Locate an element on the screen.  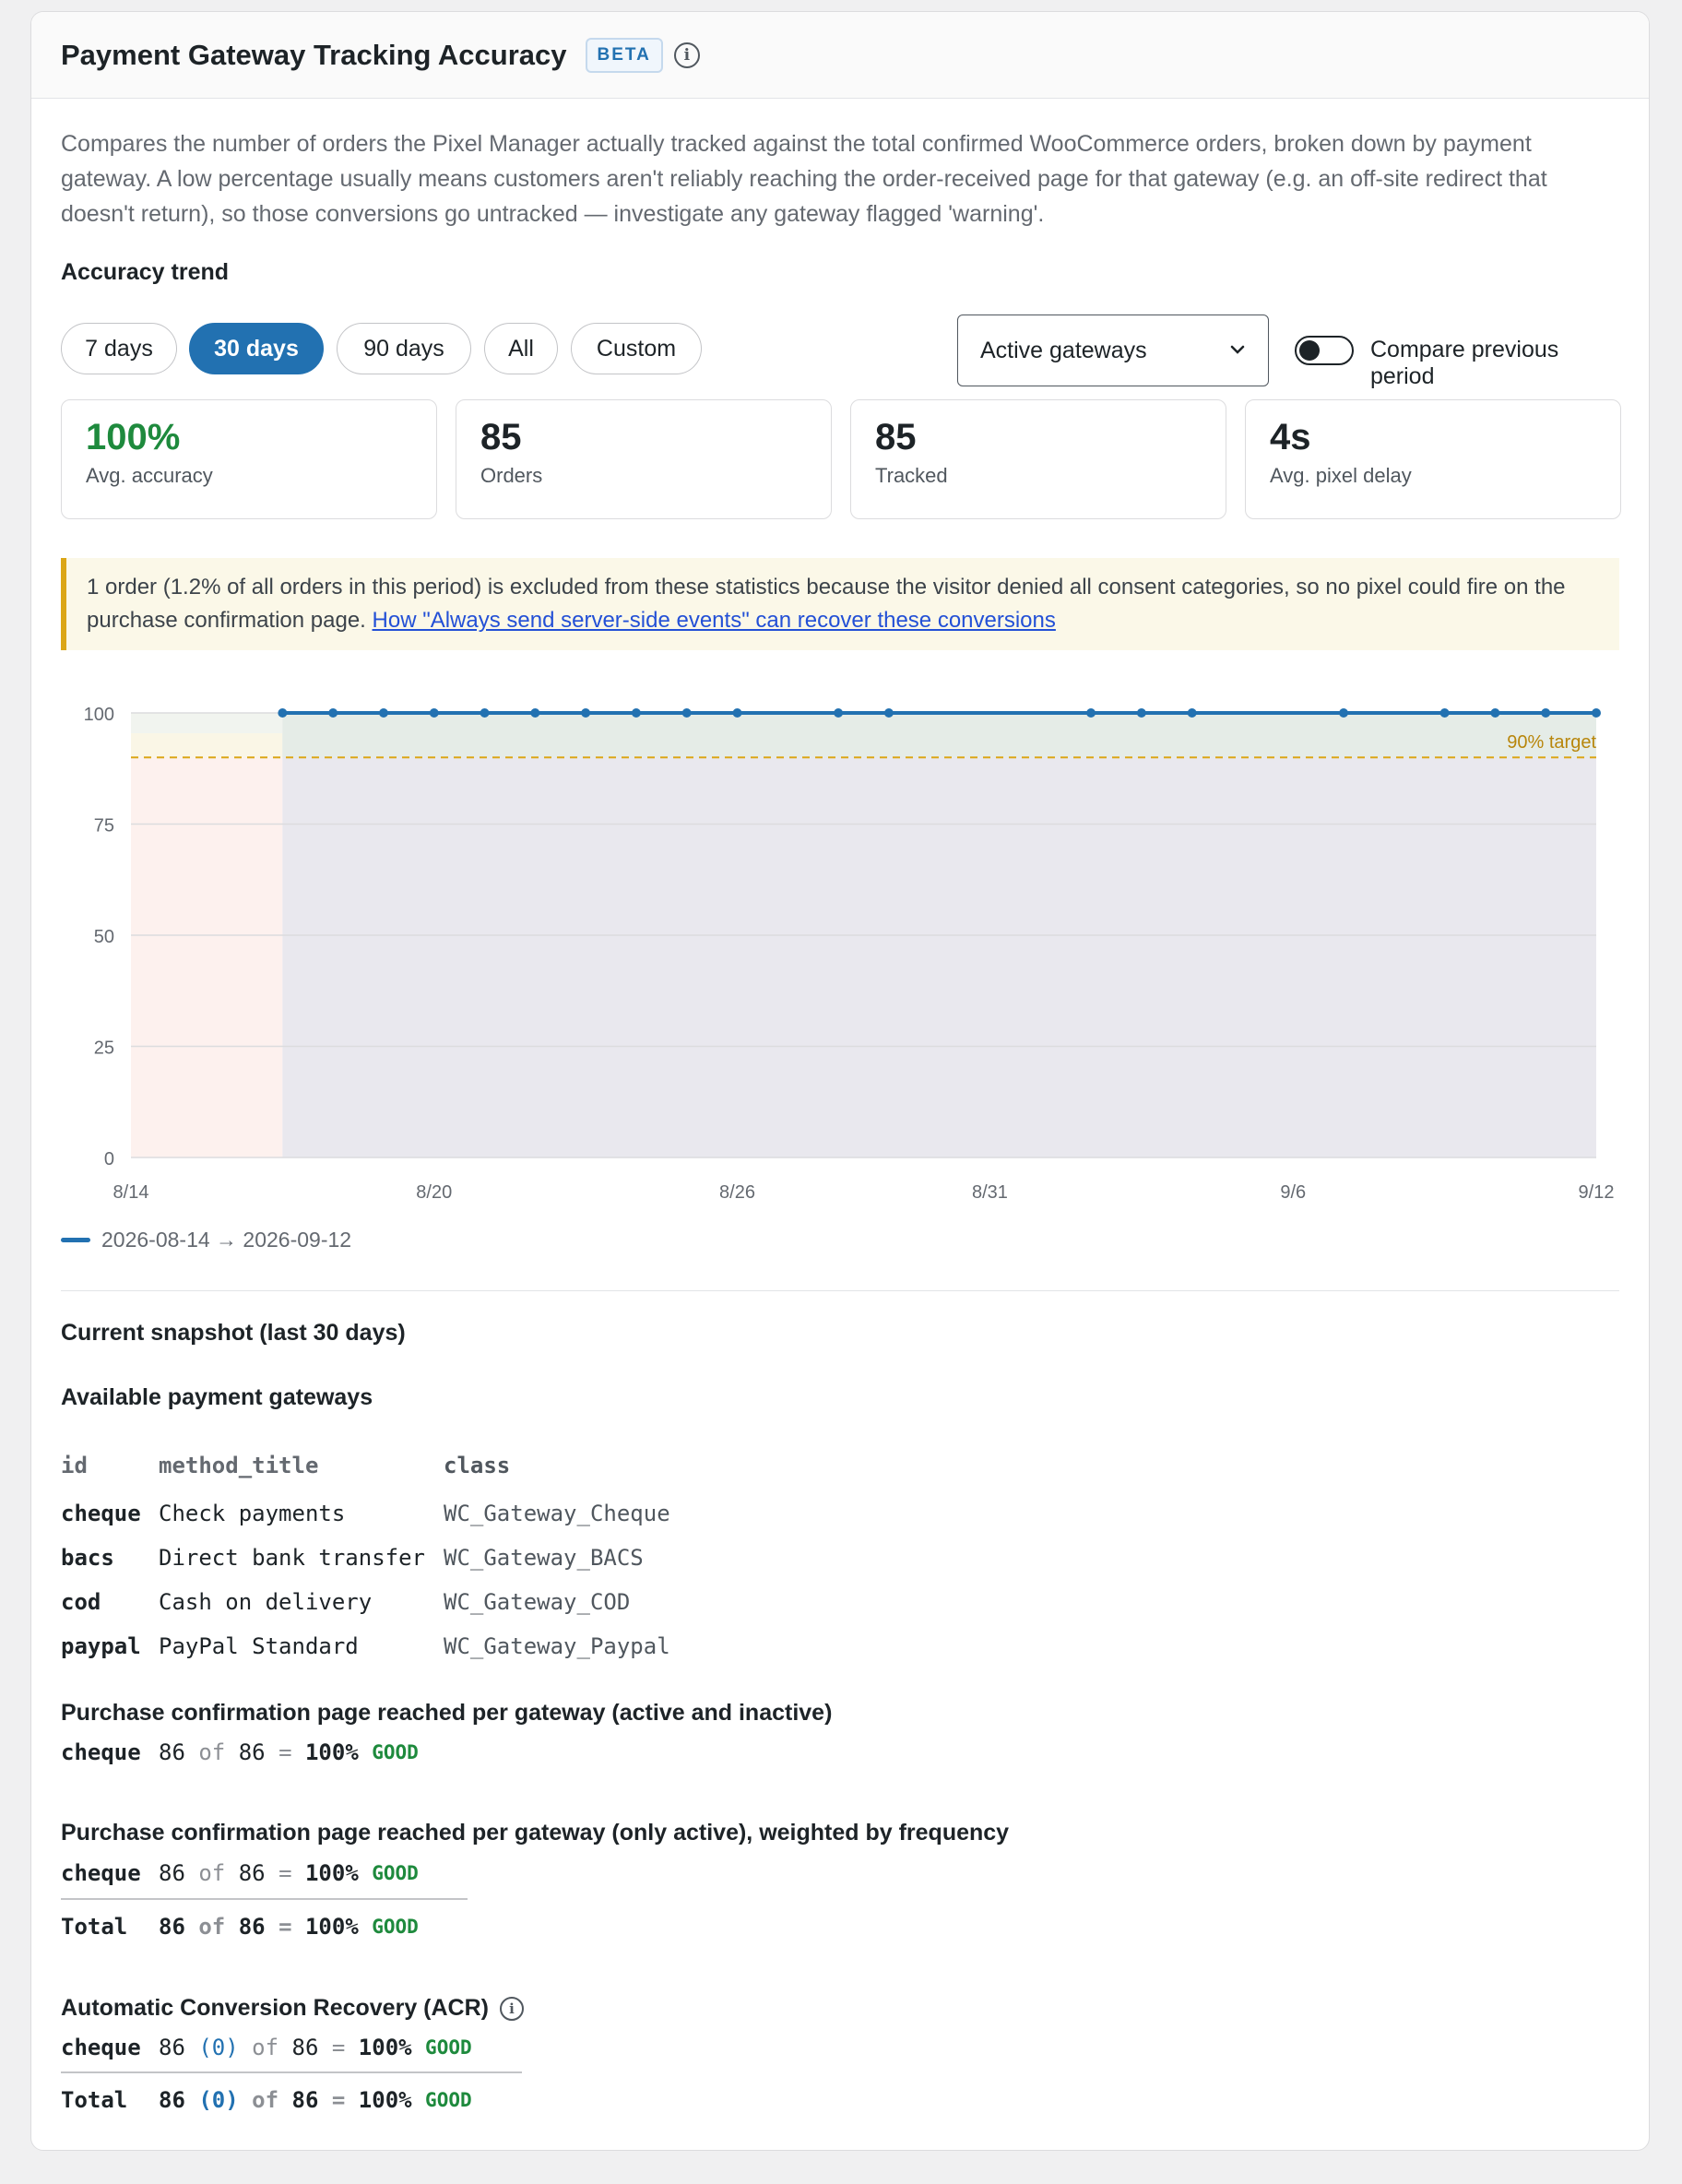
y-tick-label: 50 is located at coordinates (104, 937).